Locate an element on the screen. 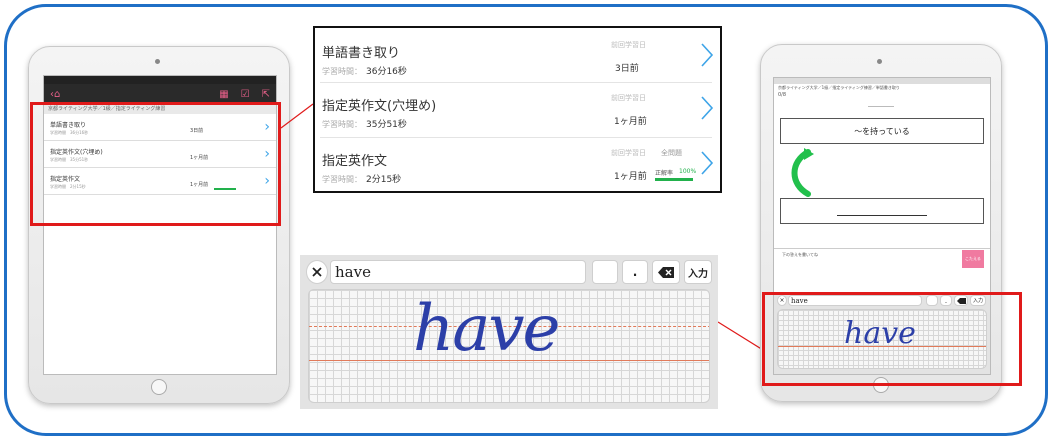  question-counter: 0/8 is located at coordinates (782, 95).